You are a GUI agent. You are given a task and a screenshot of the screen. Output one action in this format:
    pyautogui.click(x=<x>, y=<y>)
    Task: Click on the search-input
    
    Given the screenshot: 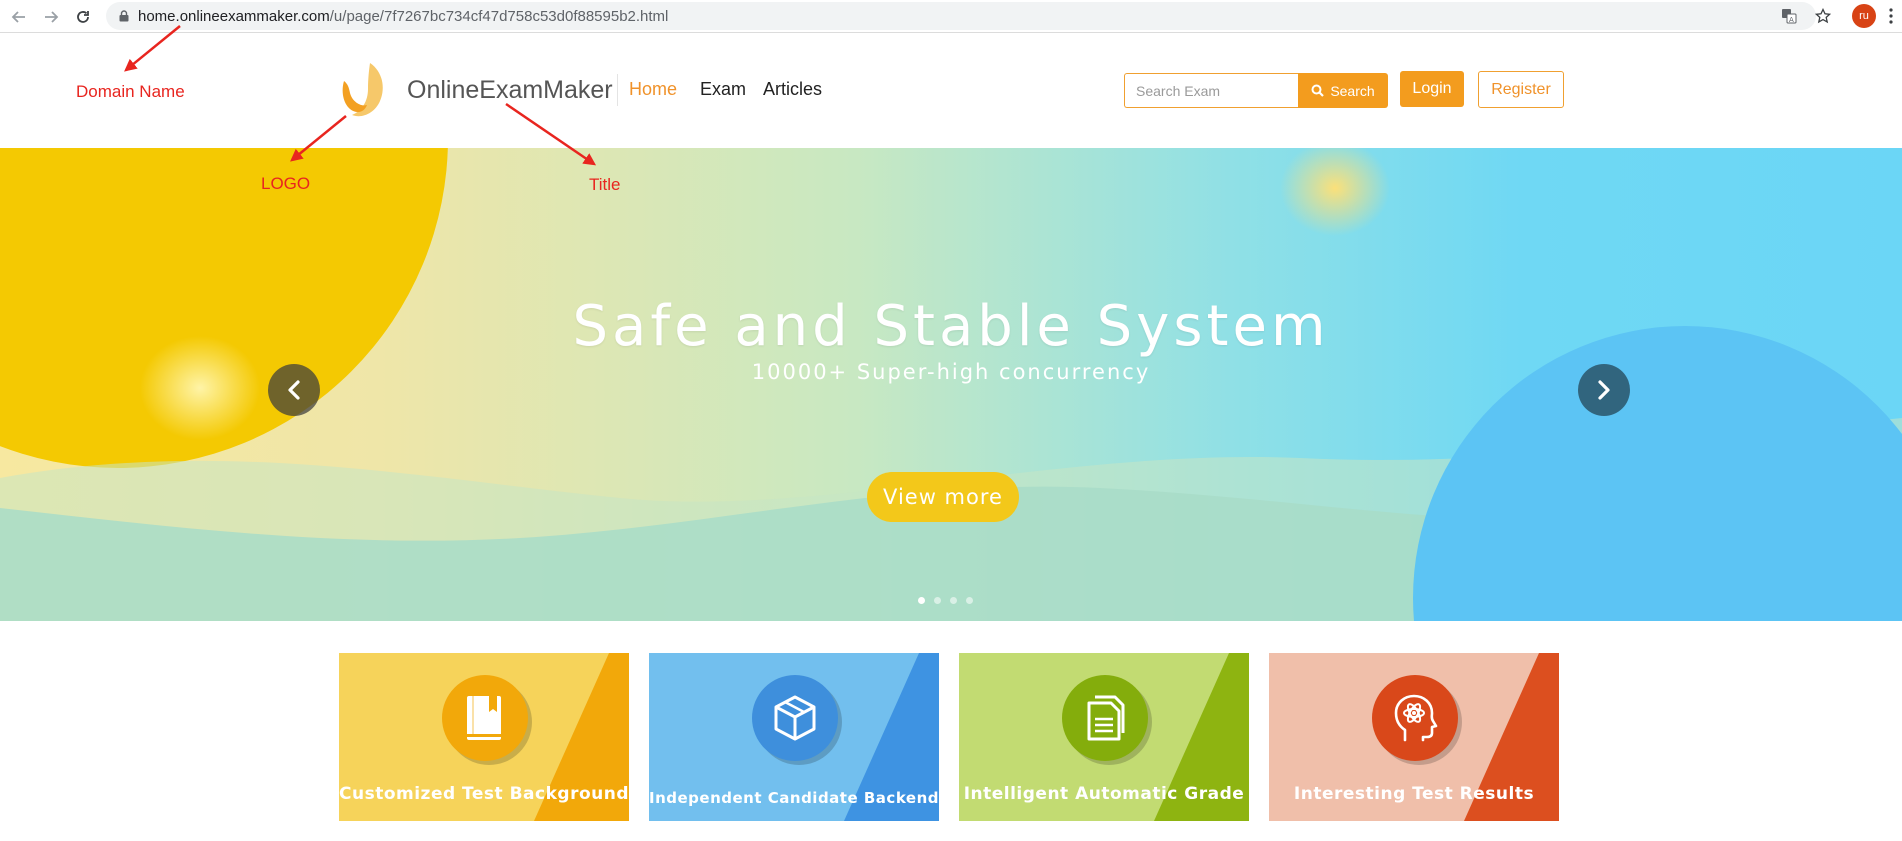 What is the action you would take?
    pyautogui.click(x=1211, y=90)
    